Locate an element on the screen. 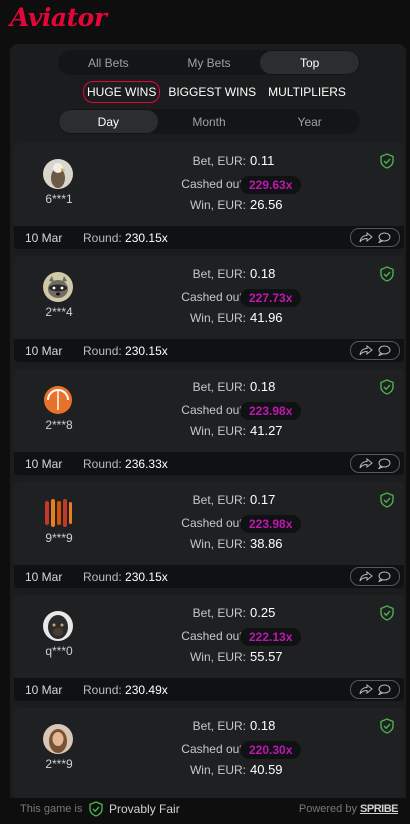  category-chips: HUGE WINS BIGGEST WINS MULTIPLIERS is located at coordinates (216, 92).